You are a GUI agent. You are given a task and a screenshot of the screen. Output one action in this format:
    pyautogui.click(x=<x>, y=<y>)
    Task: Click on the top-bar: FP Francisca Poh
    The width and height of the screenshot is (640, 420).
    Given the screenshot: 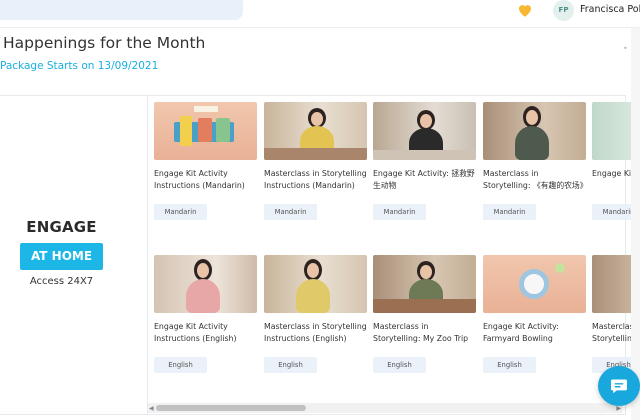 What is the action you would take?
    pyautogui.click(x=320, y=13)
    